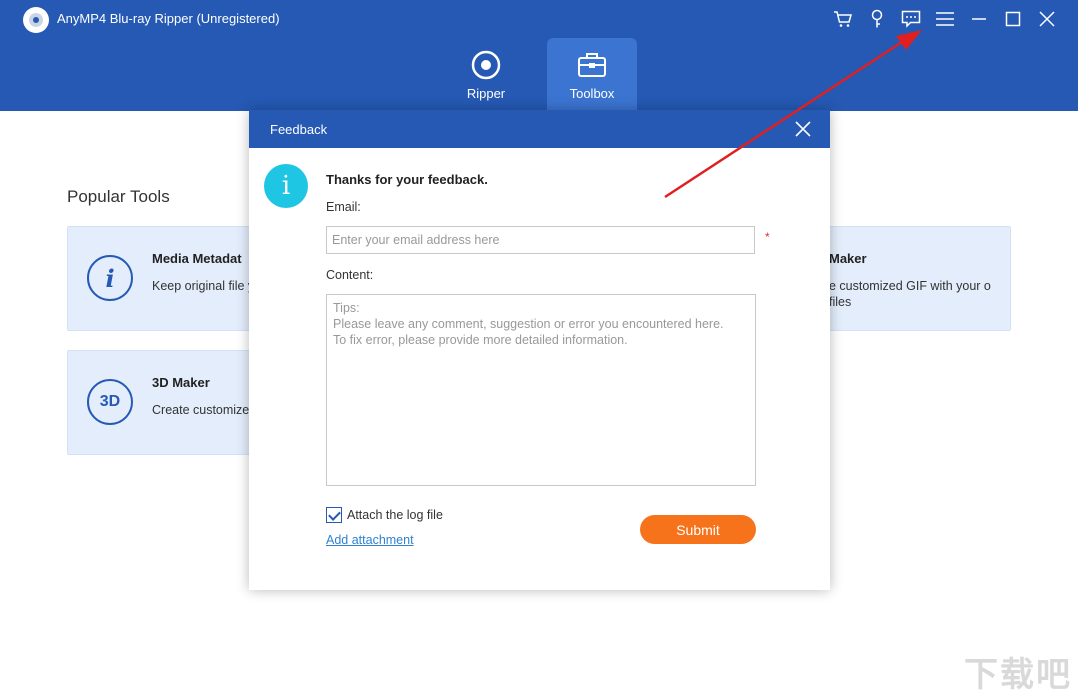 The height and width of the screenshot is (700, 1078). Describe the element at coordinates (197, 258) in the screenshot. I see `tool-title: Media Metadat` at that location.